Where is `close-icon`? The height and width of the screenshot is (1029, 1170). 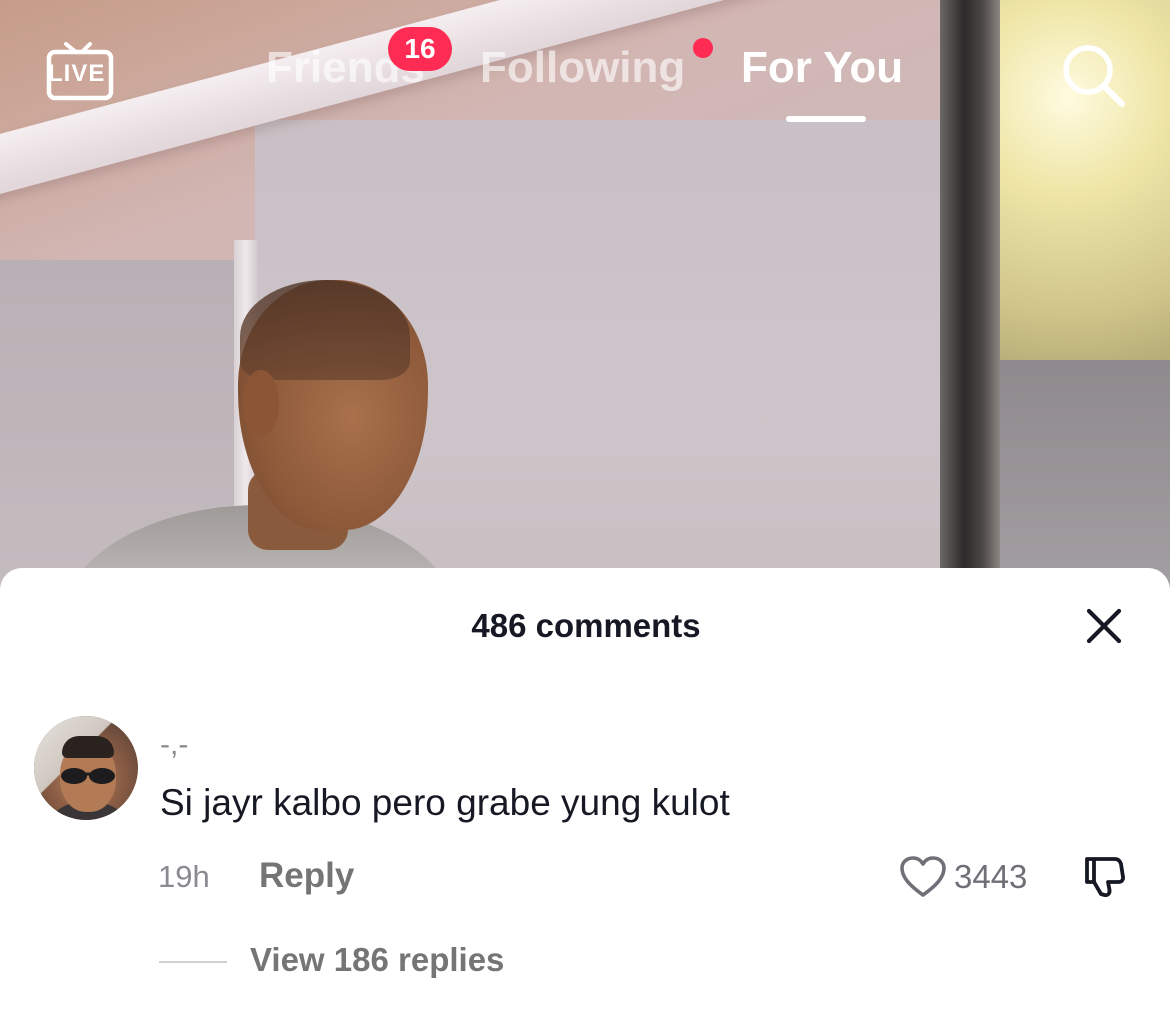
close-icon is located at coordinates (1104, 626).